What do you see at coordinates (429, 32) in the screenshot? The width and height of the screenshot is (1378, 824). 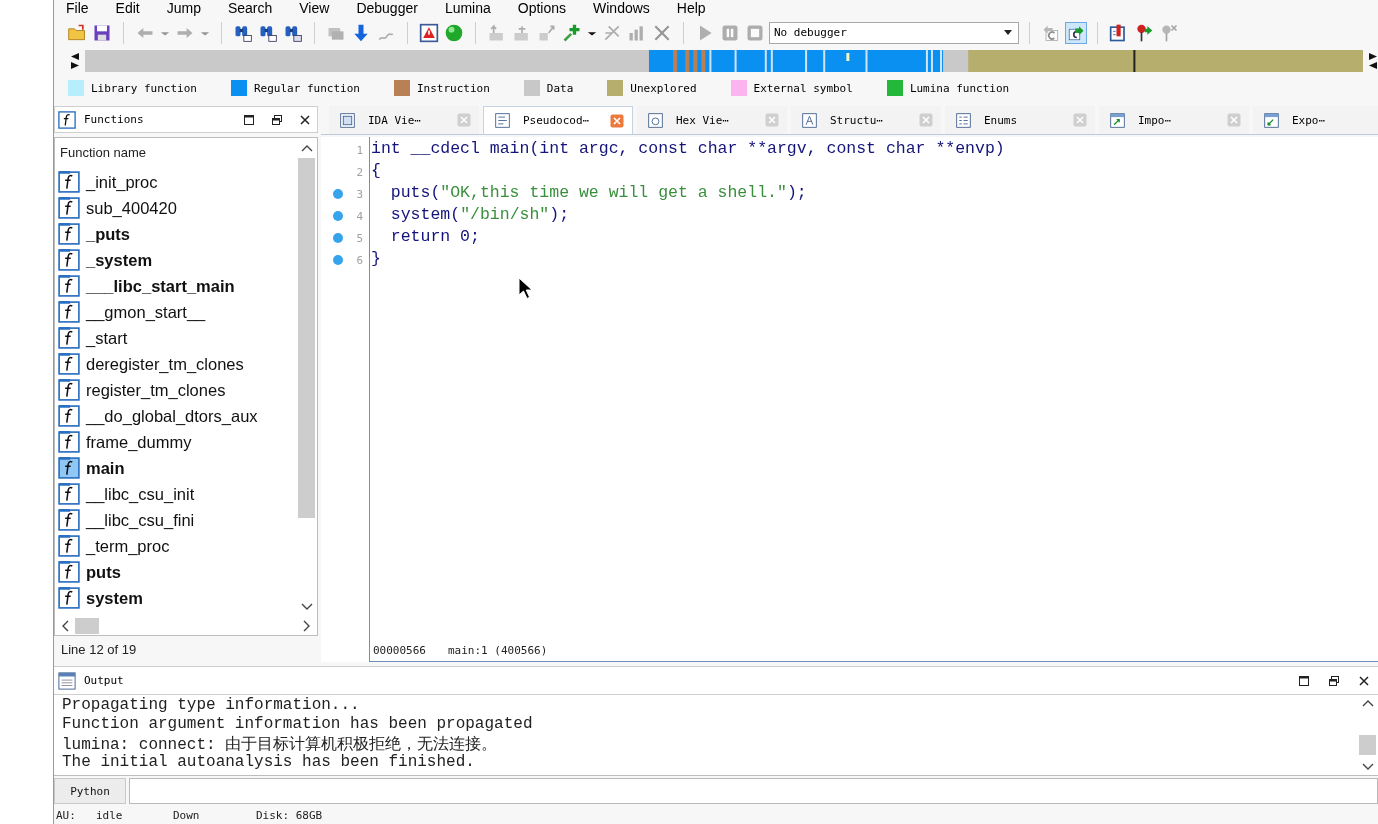 I see `warning-icon` at bounding box center [429, 32].